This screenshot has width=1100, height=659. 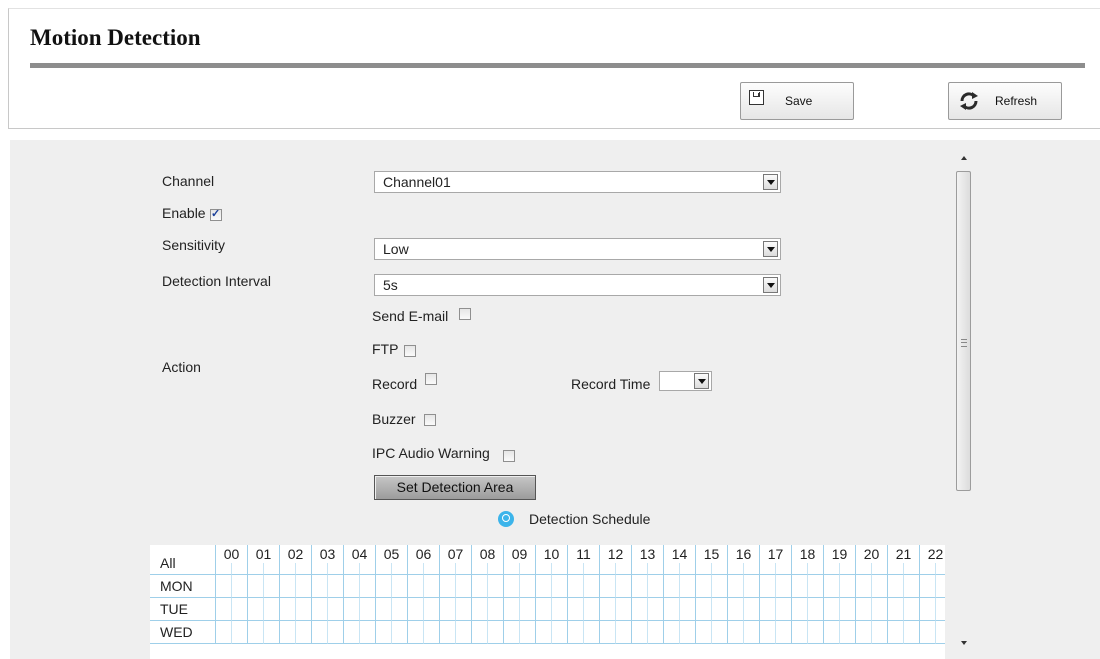 What do you see at coordinates (964, 643) in the screenshot?
I see `scroll-down-icon` at bounding box center [964, 643].